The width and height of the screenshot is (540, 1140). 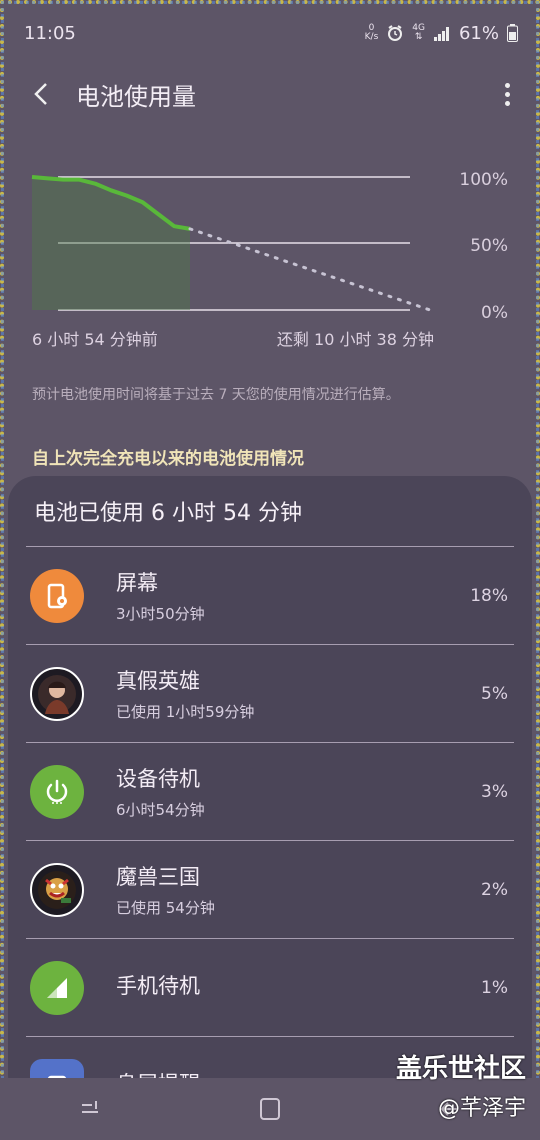 I want to click on chevron-left-icon, so click(x=40, y=94).